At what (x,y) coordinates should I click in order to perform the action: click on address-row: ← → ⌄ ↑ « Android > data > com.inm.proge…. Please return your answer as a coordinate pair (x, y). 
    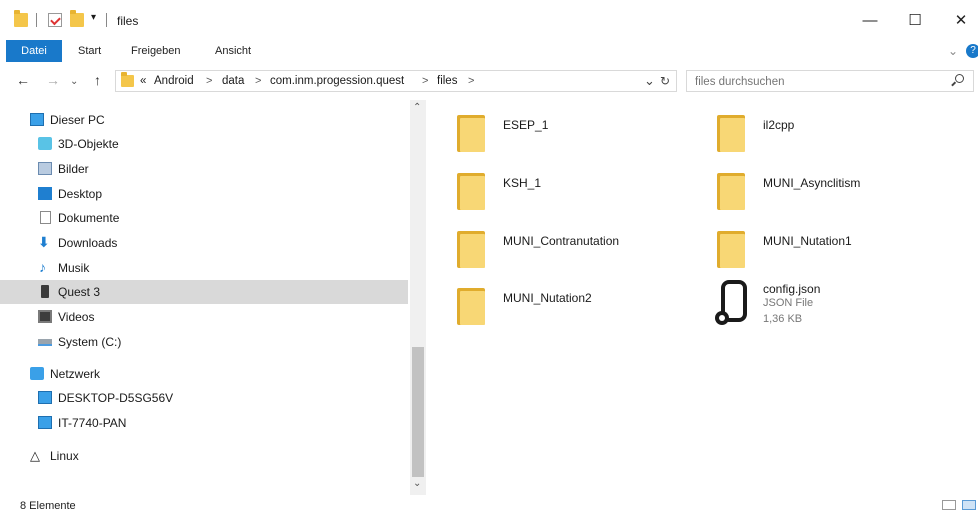
    Looking at the image, I should click on (489, 81).